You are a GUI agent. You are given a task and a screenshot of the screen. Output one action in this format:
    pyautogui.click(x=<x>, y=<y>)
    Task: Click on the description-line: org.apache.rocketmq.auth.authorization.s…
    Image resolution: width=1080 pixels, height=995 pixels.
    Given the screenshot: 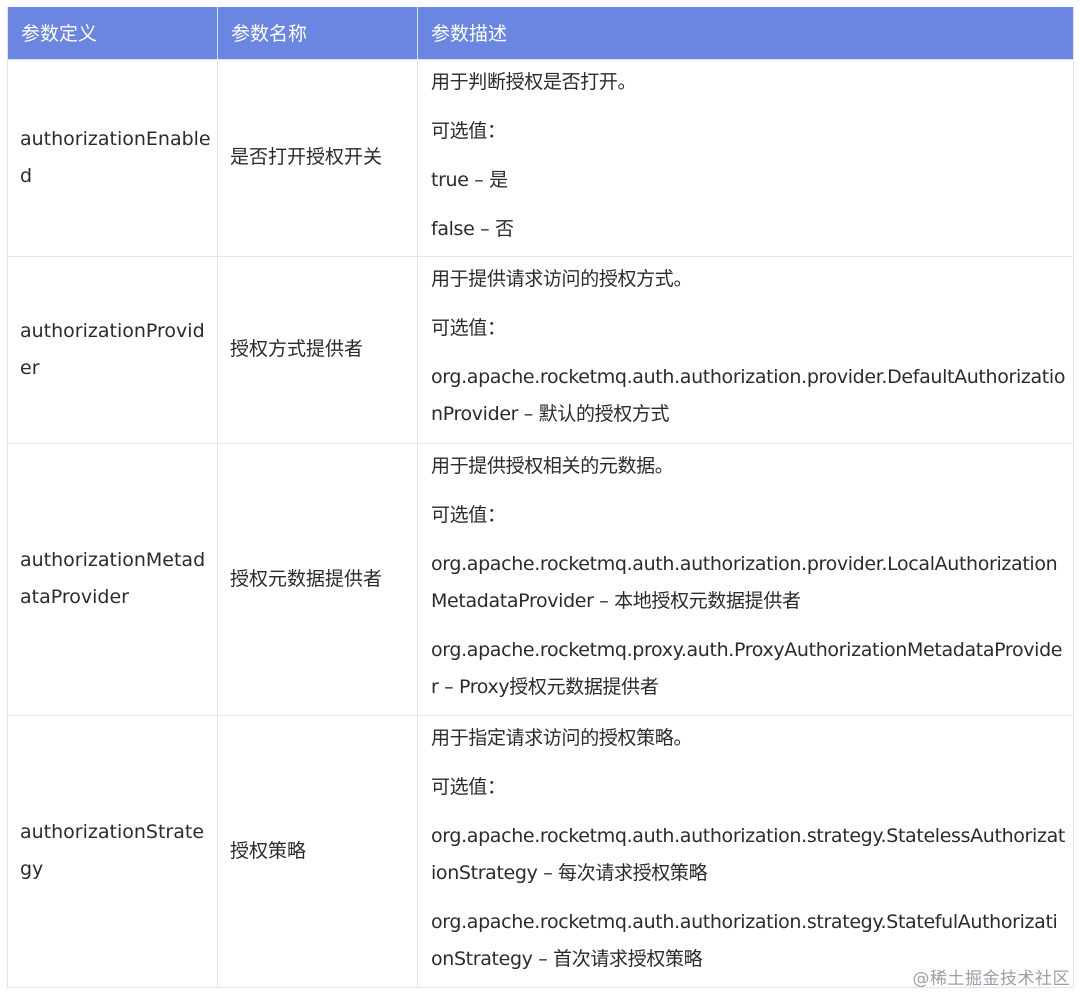 What is the action you would take?
    pyautogui.click(x=748, y=854)
    